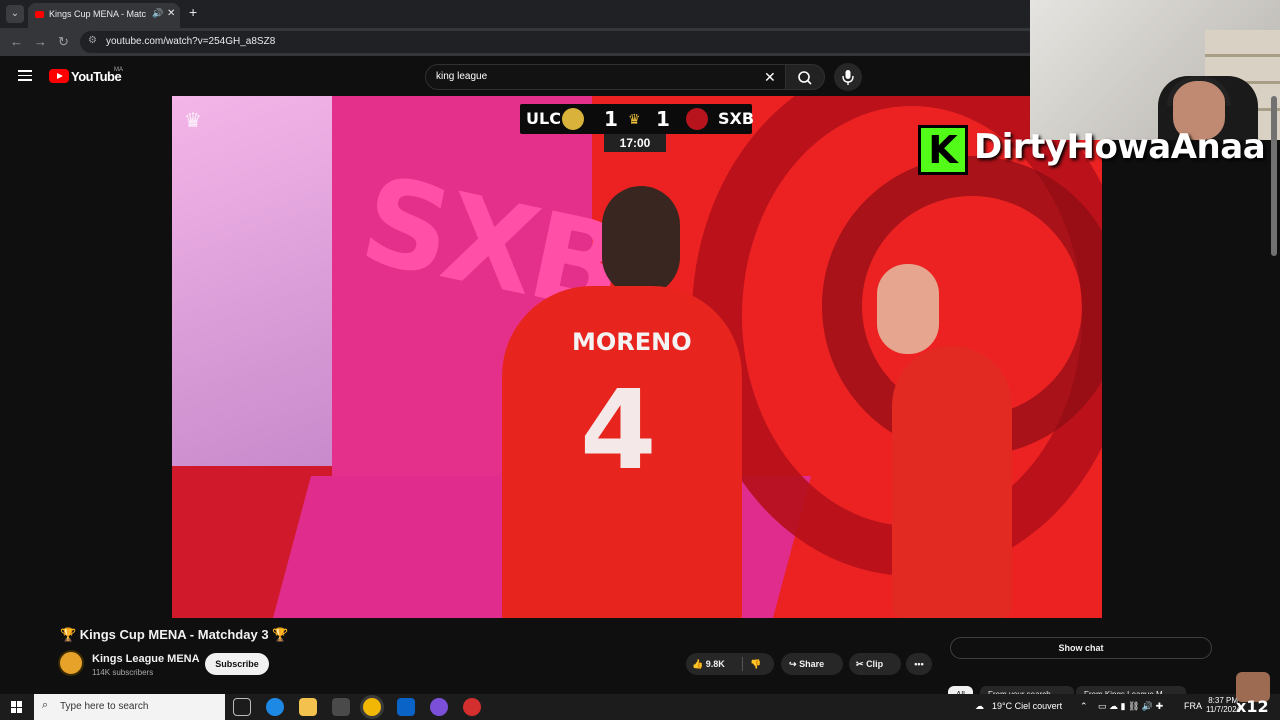 The width and height of the screenshot is (1280, 720). I want to click on tab-search-menu-button: ⌄, so click(15, 14).